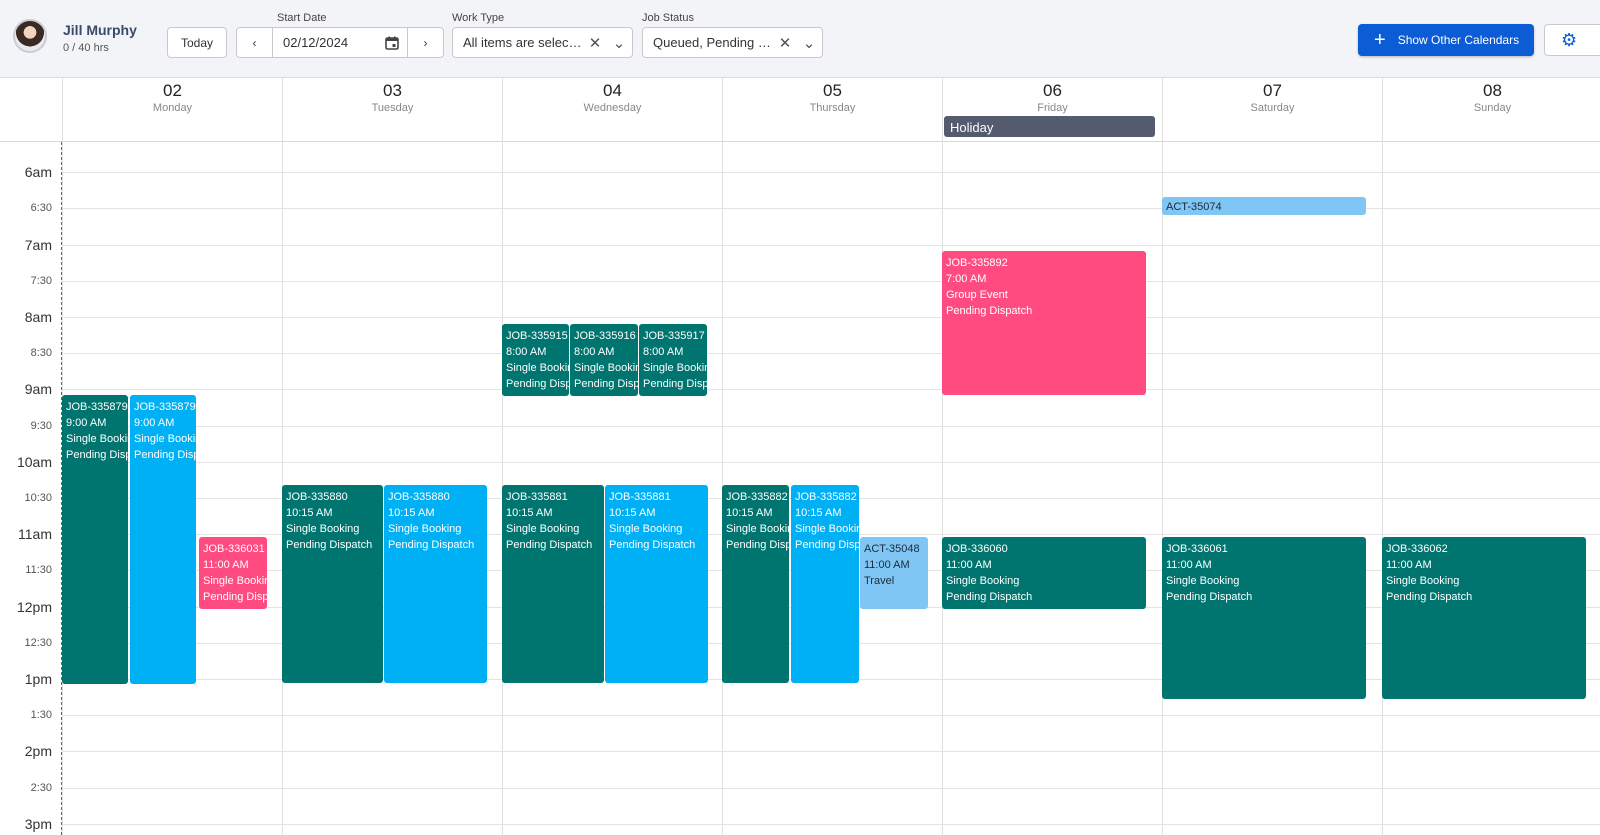 The width and height of the screenshot is (1600, 835). I want to click on prev-week-button: ‹, so click(254, 42).